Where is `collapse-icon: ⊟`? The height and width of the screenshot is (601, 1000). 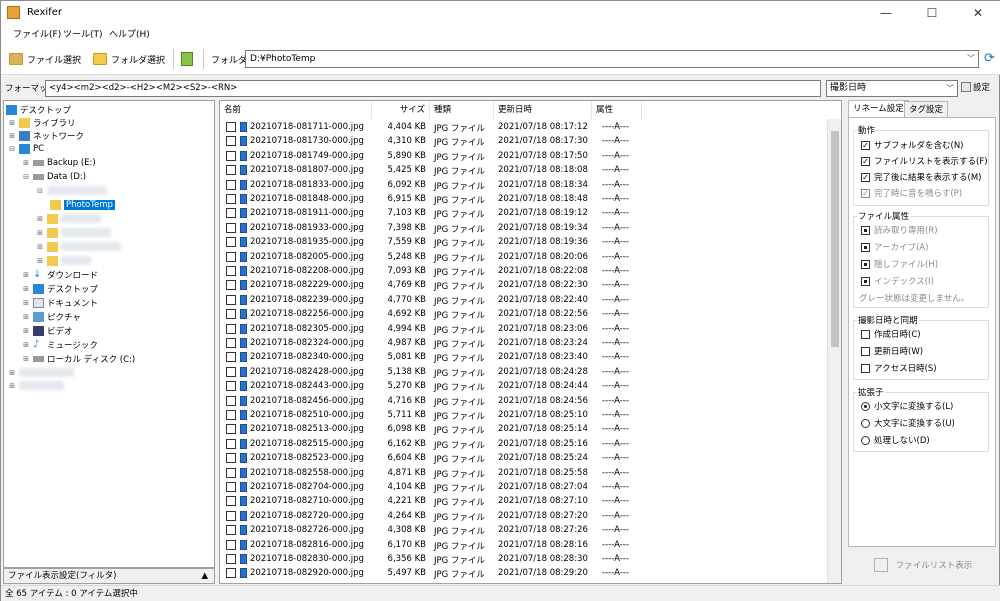
collapse-icon: ⊟ is located at coordinates (40, 191).